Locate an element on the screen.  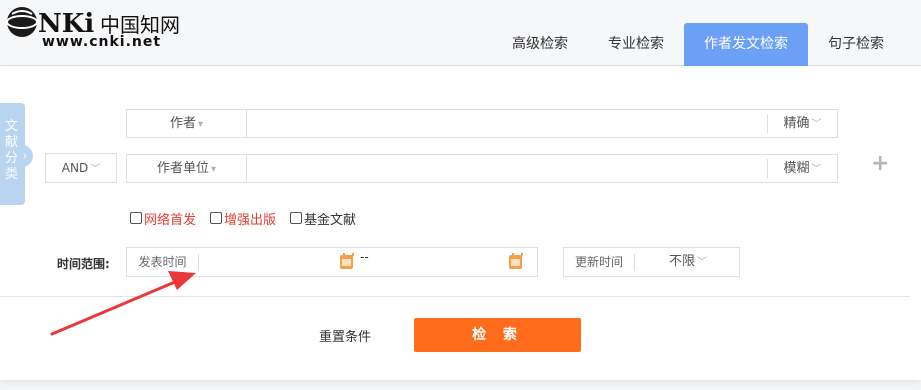
update-time-value-label: 不限 is located at coordinates (681, 261).